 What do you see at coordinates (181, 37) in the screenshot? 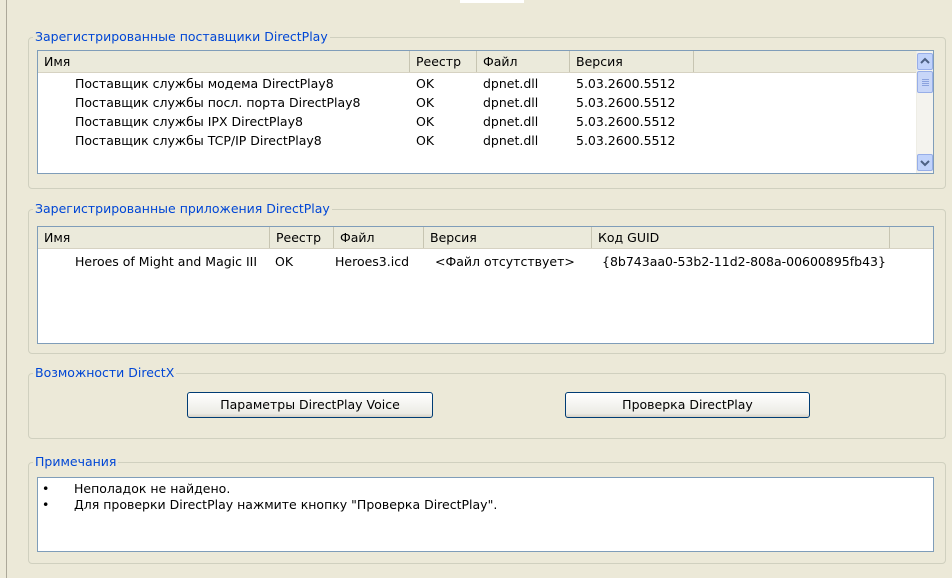
I see `providers-group-title: Зарегистрированные поставщики DirectPlay` at bounding box center [181, 37].